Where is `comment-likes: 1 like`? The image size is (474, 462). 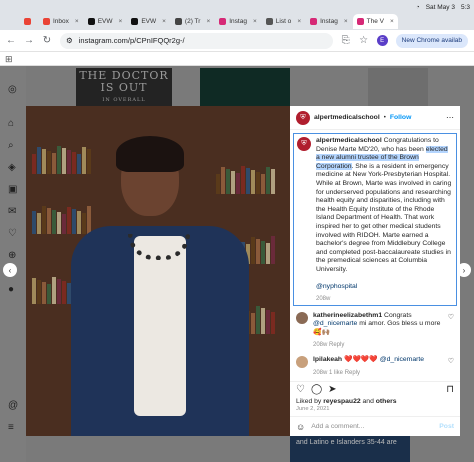 comment-likes: 1 like is located at coordinates (336, 373).